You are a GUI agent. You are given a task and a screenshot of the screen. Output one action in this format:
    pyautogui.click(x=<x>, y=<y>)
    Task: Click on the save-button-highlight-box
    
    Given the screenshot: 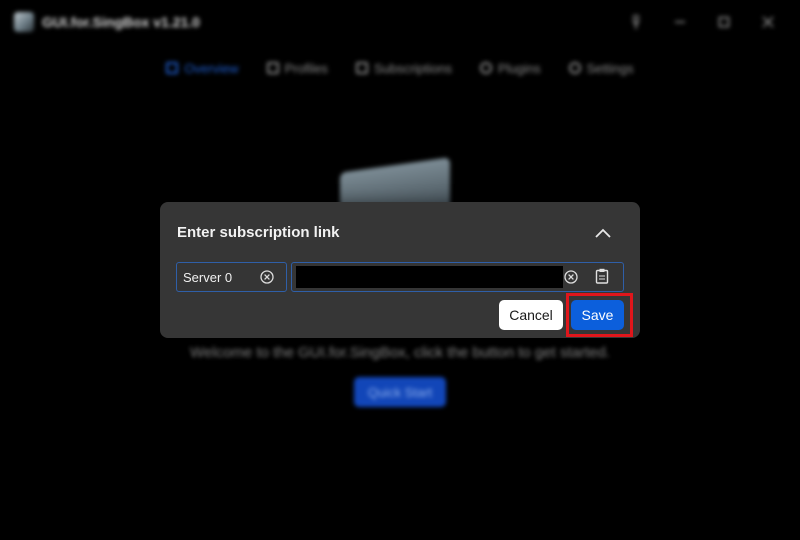 What is the action you would take?
    pyautogui.click(x=599, y=315)
    